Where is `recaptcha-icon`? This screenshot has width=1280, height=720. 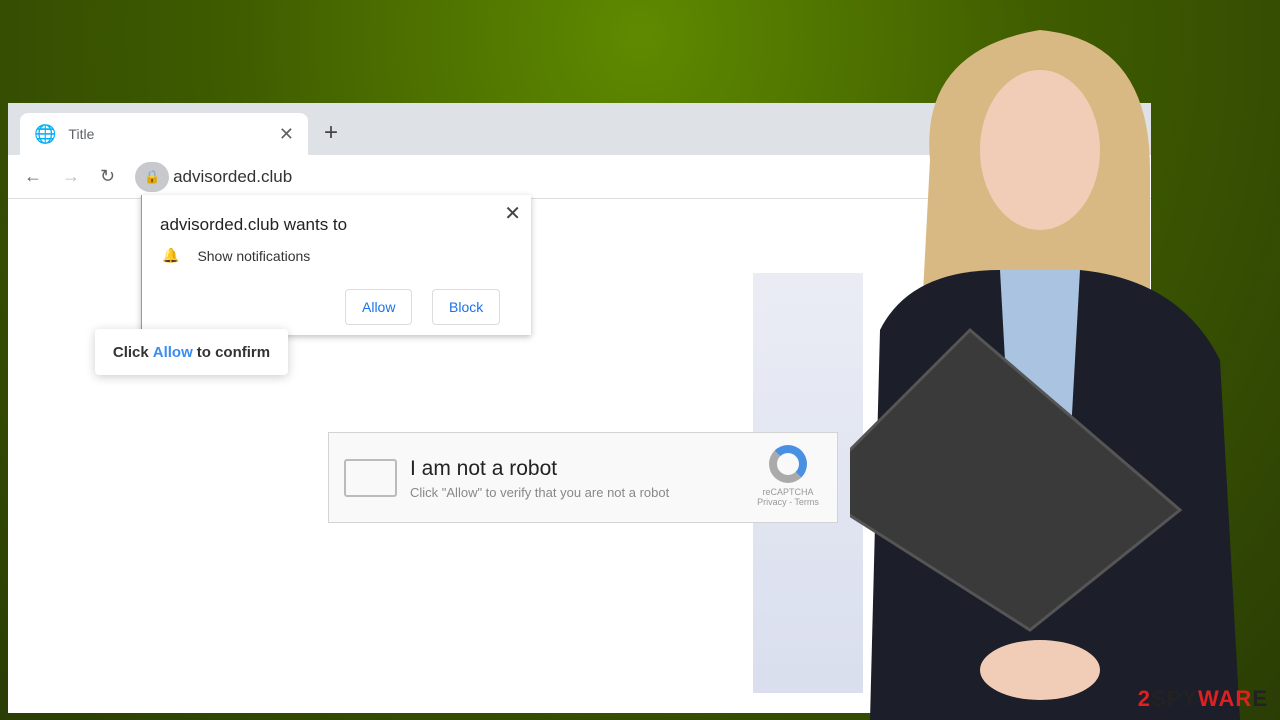 recaptcha-icon is located at coordinates (788, 464).